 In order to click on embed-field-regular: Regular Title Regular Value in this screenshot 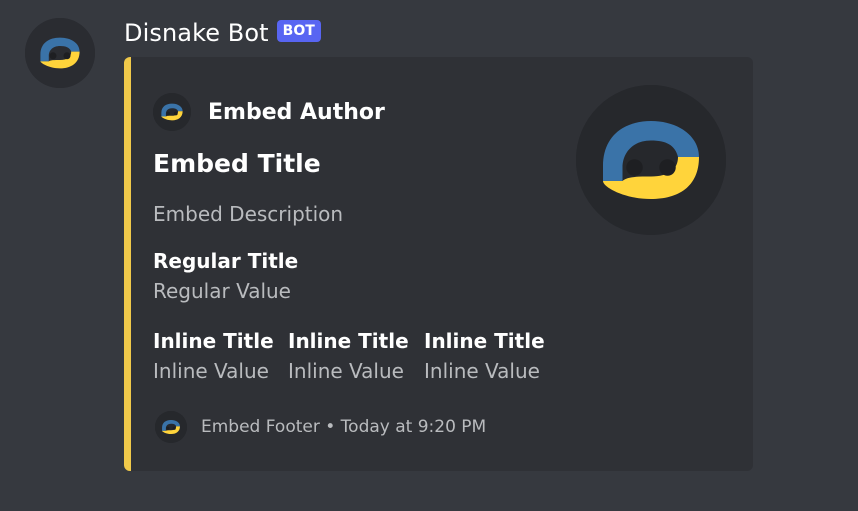, I will do `click(225, 276)`.